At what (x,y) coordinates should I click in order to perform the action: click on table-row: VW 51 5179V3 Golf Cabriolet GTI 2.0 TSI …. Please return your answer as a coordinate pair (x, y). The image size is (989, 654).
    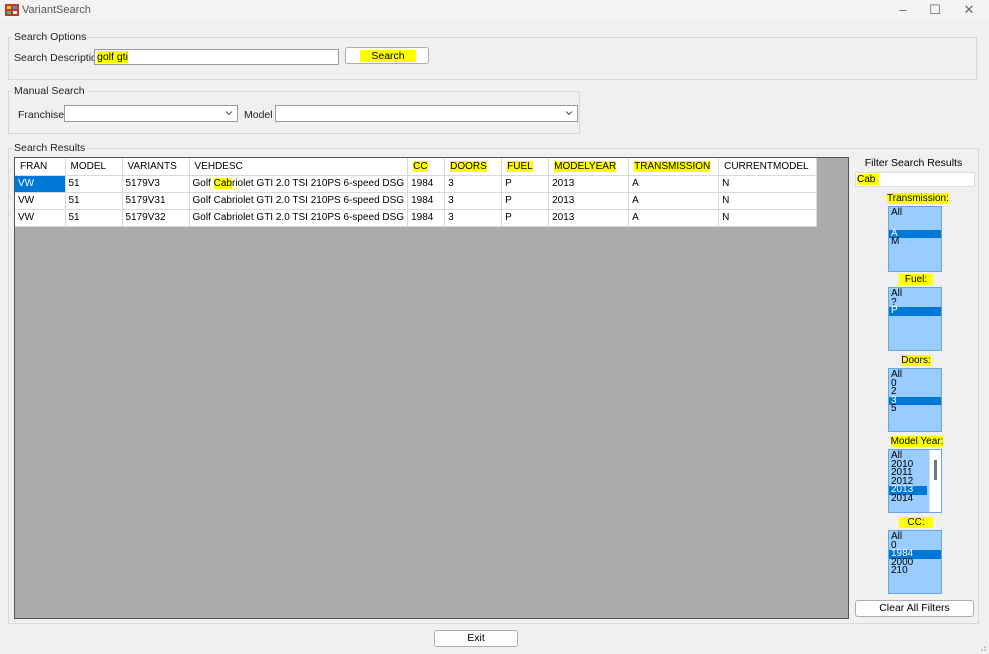
    Looking at the image, I should click on (416, 184).